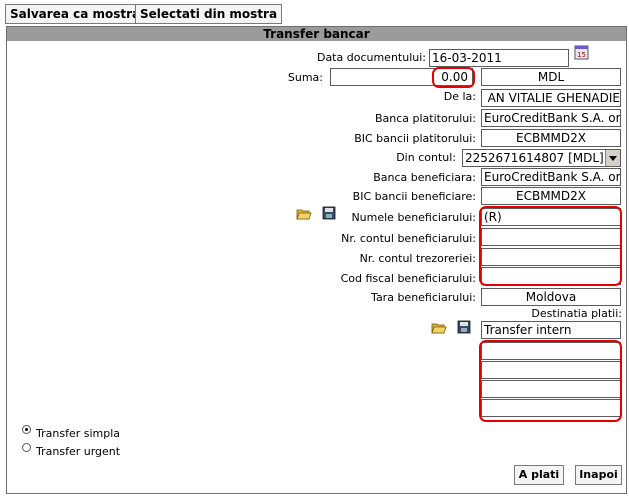 The image size is (629, 497). What do you see at coordinates (550, 381) in the screenshot?
I see `purpose-highlight` at bounding box center [550, 381].